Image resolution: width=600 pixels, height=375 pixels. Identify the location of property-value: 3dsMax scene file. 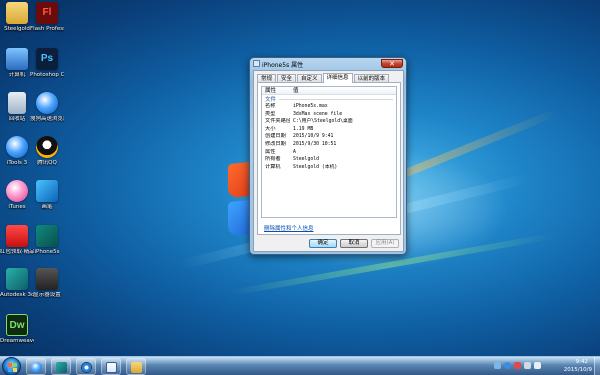
(318, 114).